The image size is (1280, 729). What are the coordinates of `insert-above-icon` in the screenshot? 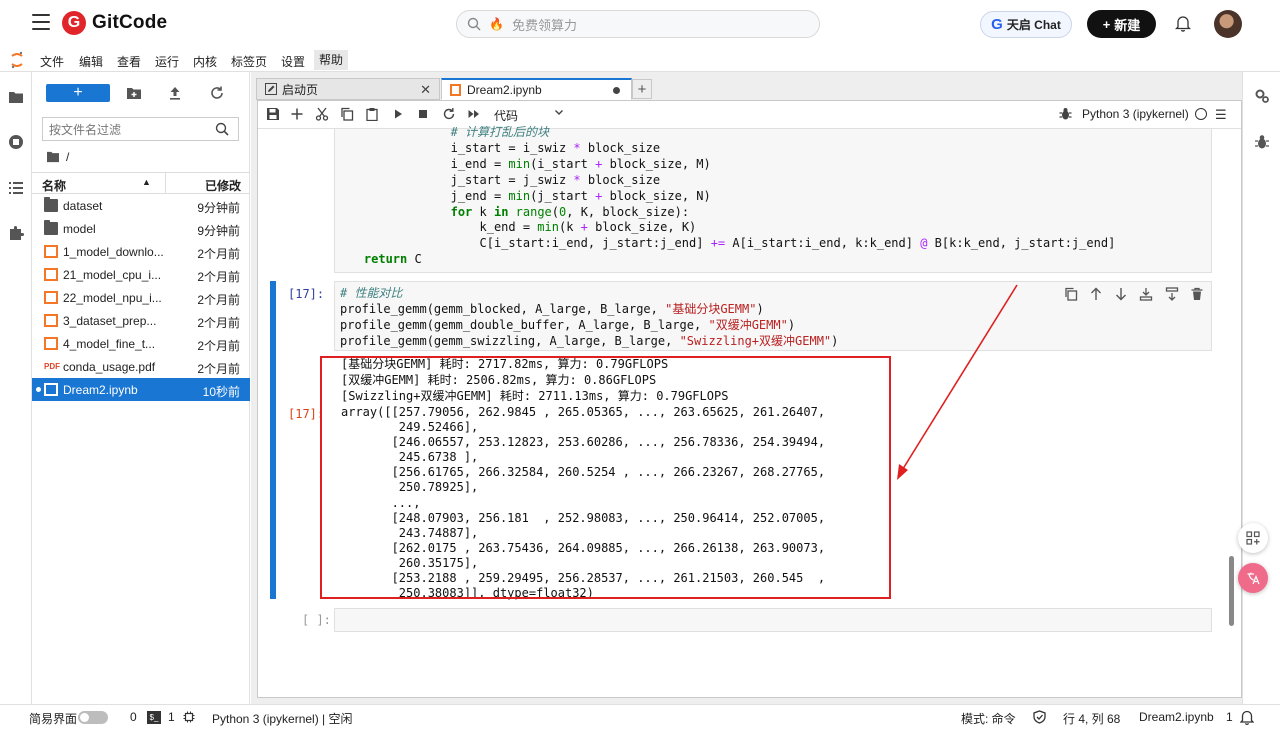 It's located at (1146, 294).